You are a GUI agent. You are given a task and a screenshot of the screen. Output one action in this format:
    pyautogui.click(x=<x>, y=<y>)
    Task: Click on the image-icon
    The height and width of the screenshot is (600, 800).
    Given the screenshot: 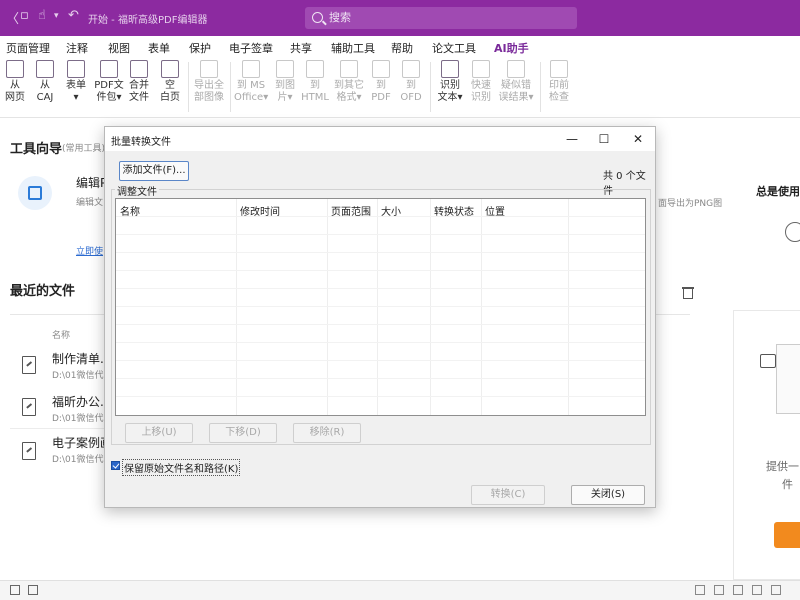 What is the action you would take?
    pyautogui.click(x=285, y=69)
    